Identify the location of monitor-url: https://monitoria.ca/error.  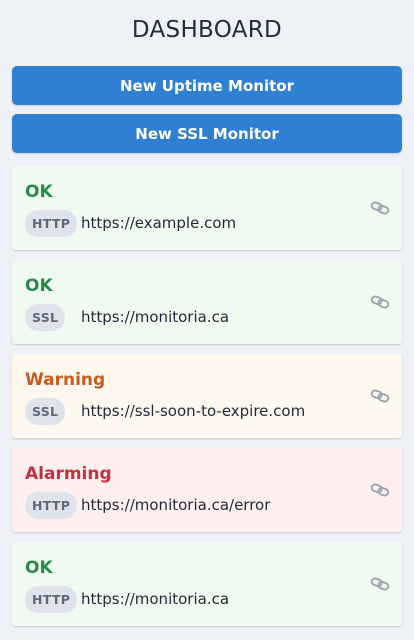
(176, 505).